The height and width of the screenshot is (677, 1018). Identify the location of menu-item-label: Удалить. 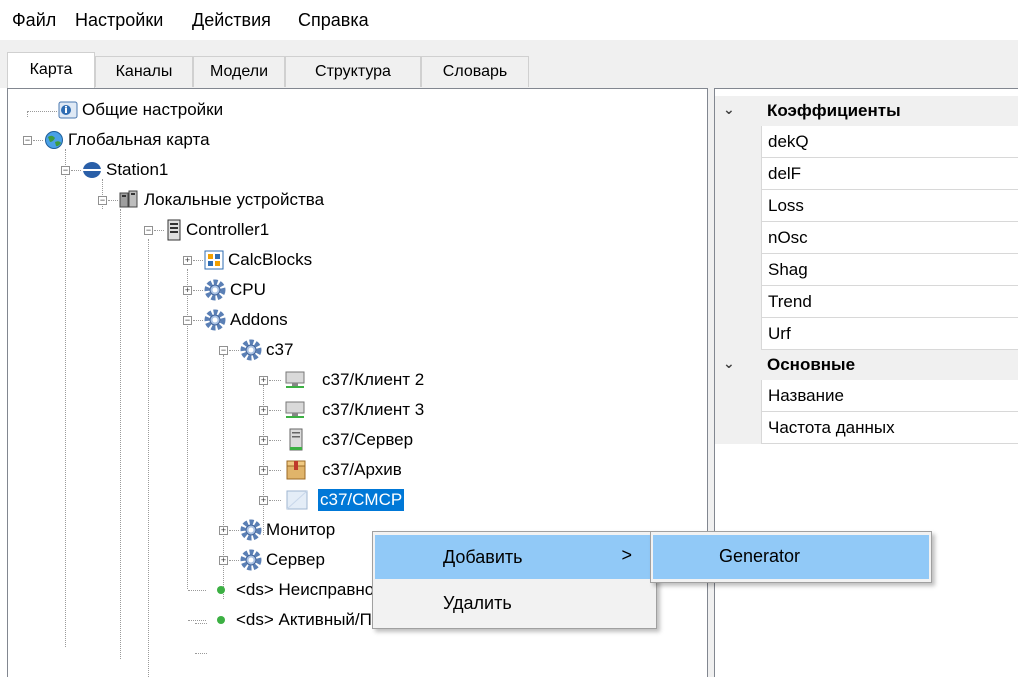
(477, 603).